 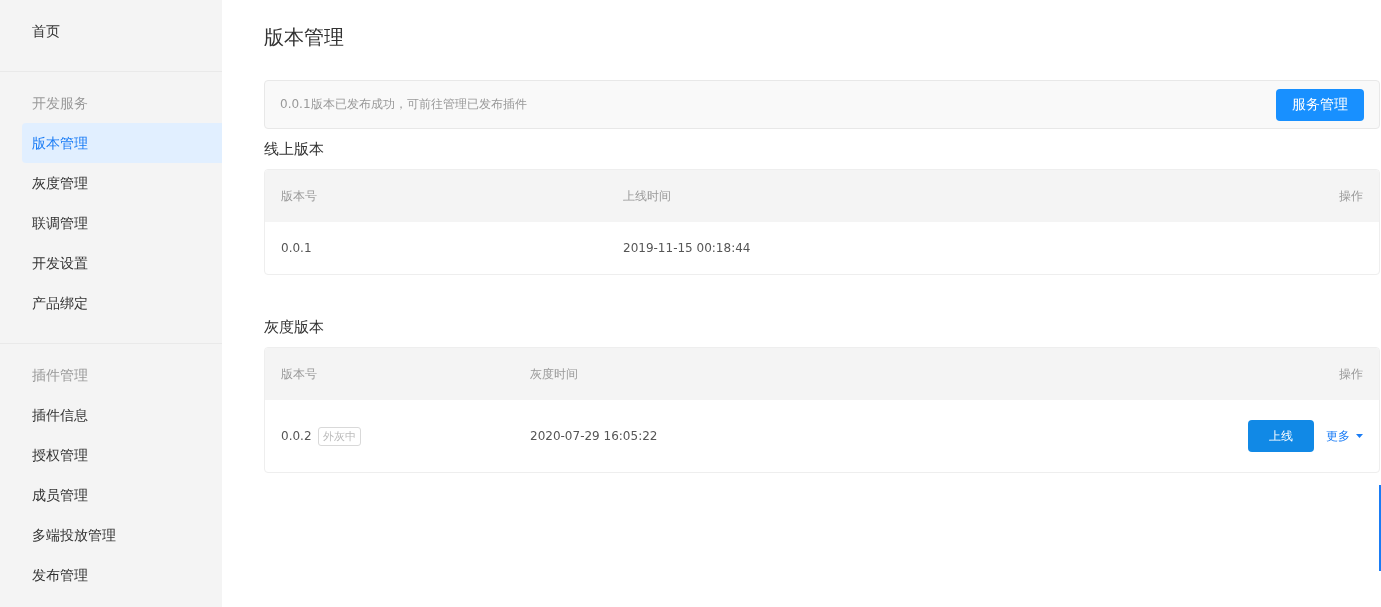 What do you see at coordinates (122, 223) in the screenshot?
I see `sidebar-item: 联调管理` at bounding box center [122, 223].